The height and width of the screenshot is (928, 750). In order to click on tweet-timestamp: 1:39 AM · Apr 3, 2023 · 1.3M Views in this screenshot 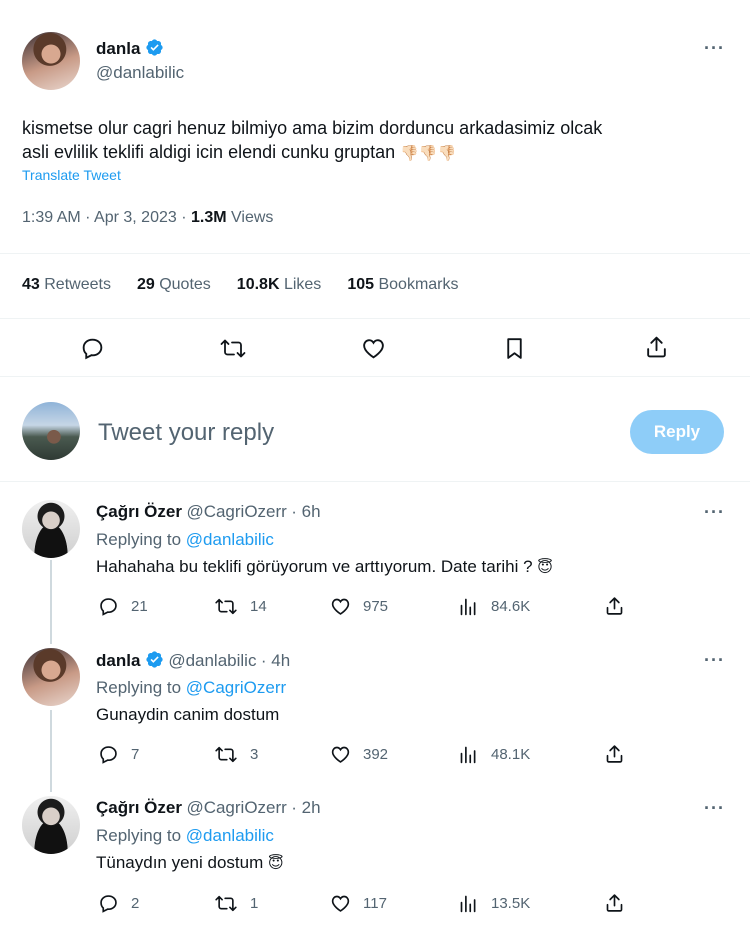, I will do `click(148, 217)`.